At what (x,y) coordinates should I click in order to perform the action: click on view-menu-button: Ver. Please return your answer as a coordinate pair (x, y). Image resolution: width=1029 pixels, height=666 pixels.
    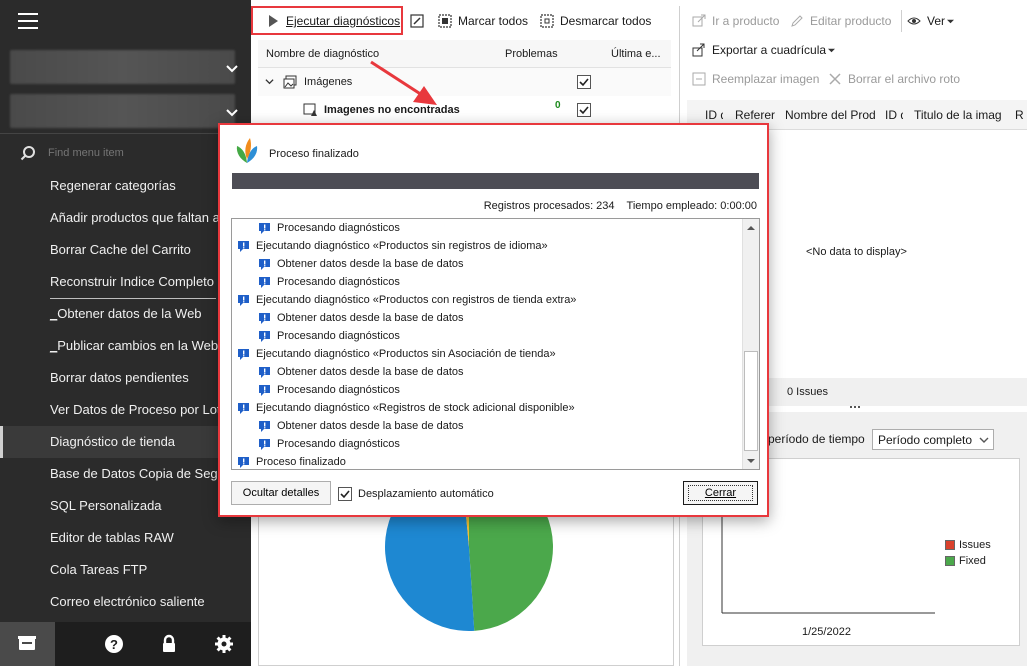
    Looking at the image, I should click on (931, 21).